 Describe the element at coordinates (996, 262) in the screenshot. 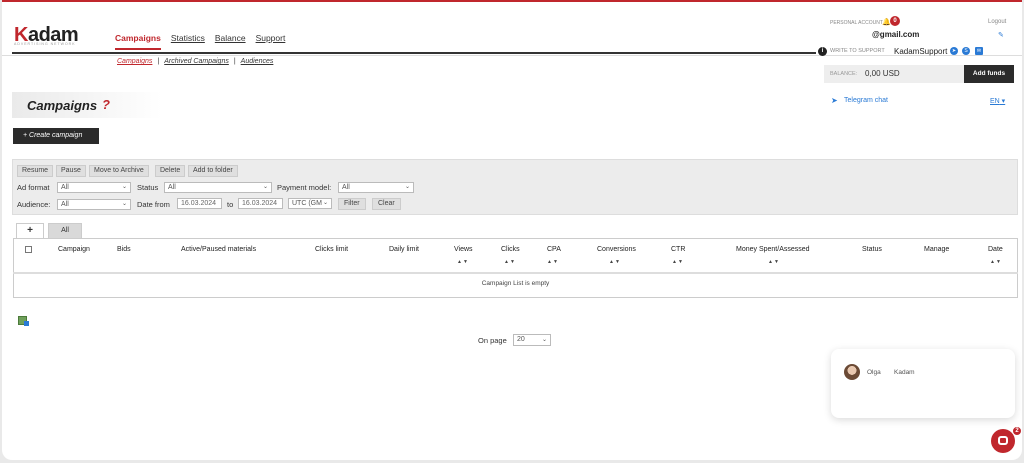

I see `sort-date-icon: ▲▼` at that location.